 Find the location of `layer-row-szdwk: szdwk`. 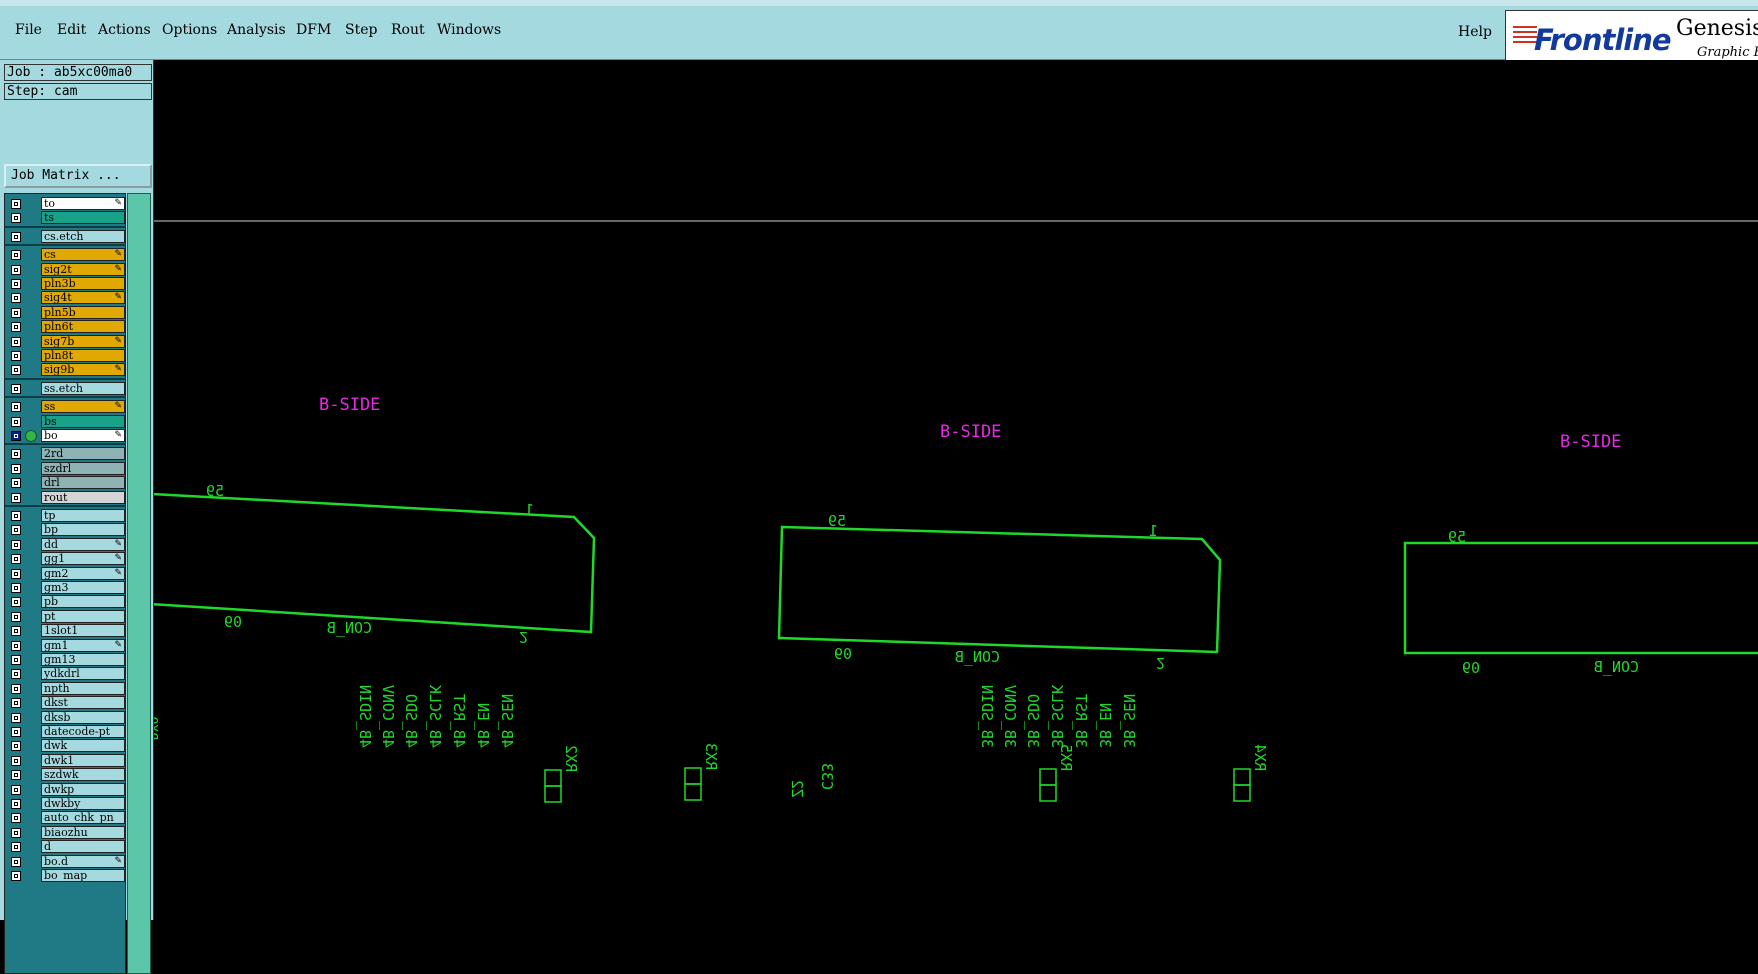

layer-row-szdwk: szdwk is located at coordinates (65, 775).